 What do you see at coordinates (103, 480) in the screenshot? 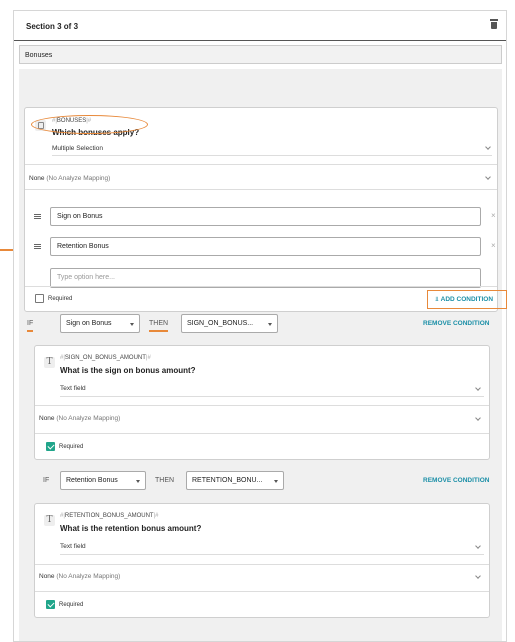
I see `if-value-select: Retention Bonus` at bounding box center [103, 480].